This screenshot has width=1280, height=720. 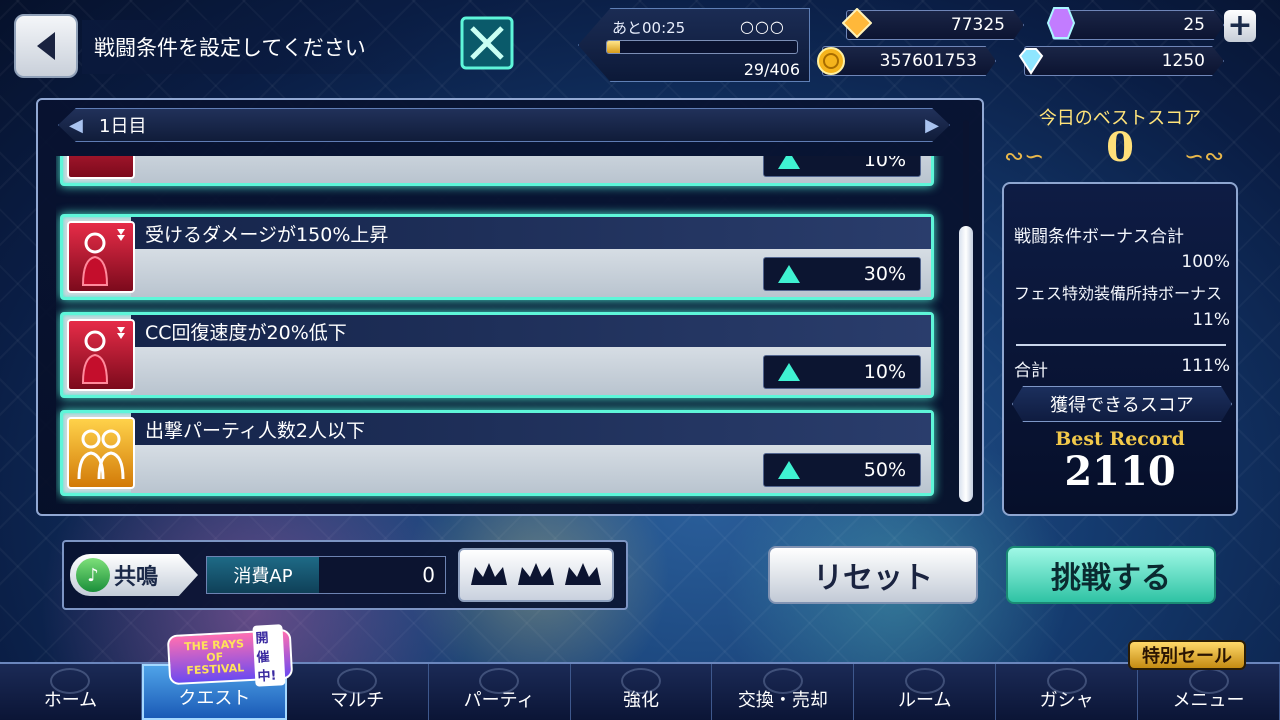 I want to click on home-icon, so click(x=70, y=681).